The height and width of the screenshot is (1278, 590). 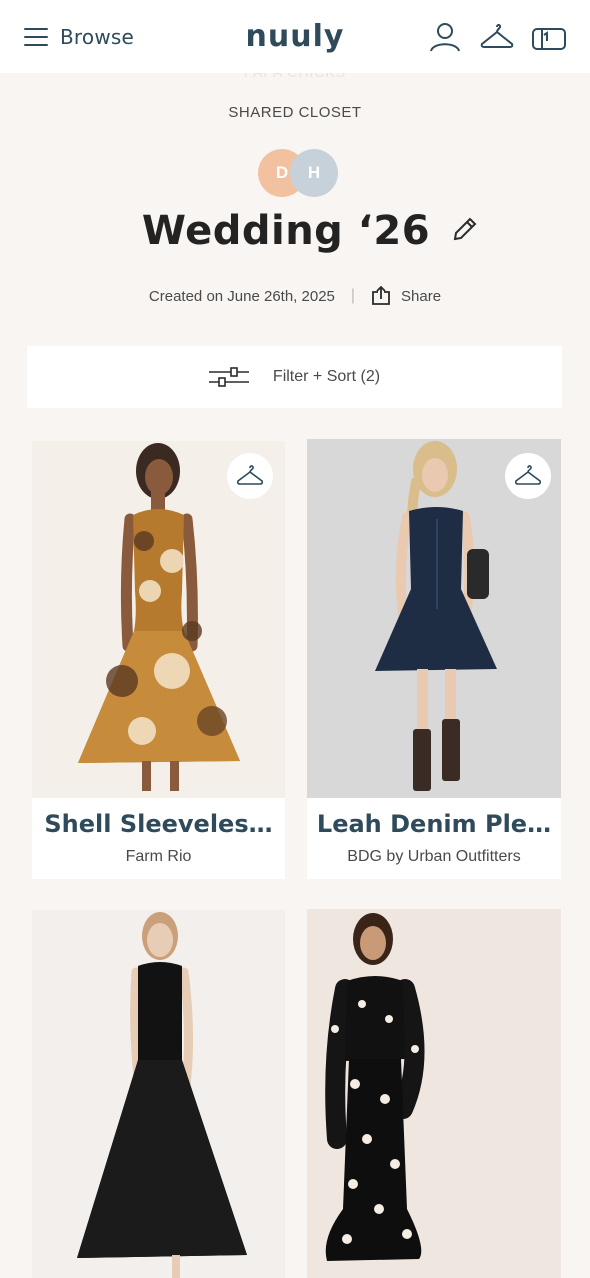 What do you see at coordinates (434, 856) in the screenshot?
I see `product-brand: BDG by Urban Outfitters` at bounding box center [434, 856].